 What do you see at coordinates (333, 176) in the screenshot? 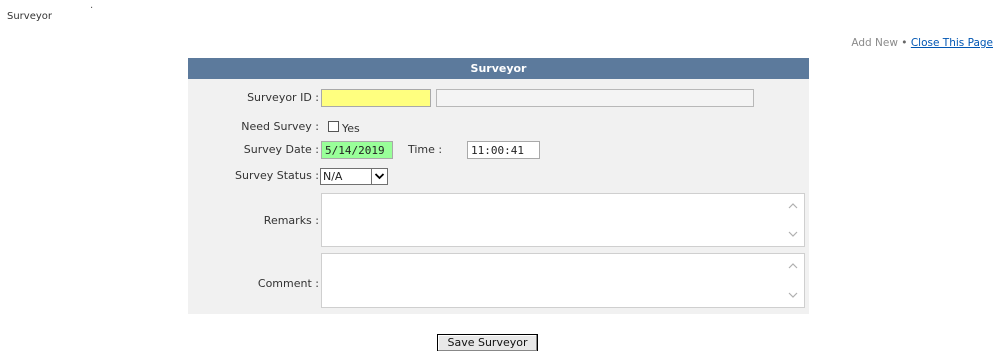
I see `survey-status-value: N/A` at bounding box center [333, 176].